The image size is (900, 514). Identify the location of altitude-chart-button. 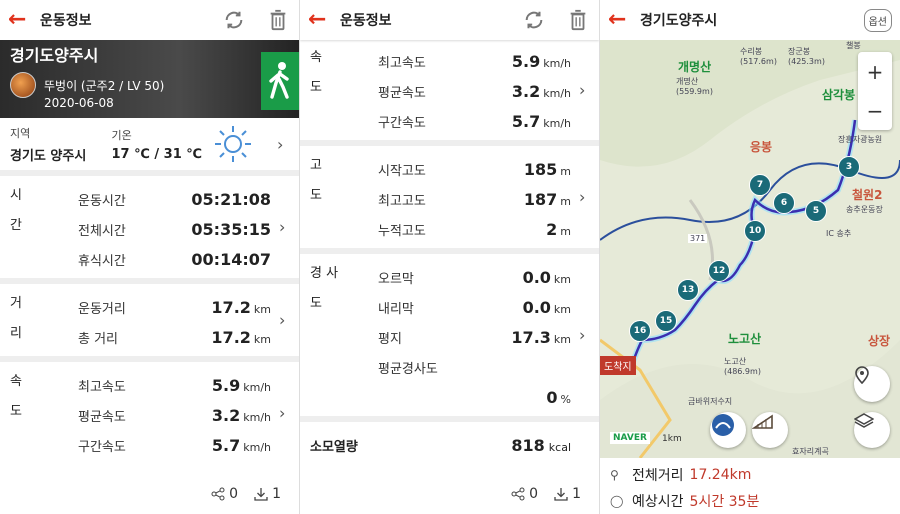
(770, 430).